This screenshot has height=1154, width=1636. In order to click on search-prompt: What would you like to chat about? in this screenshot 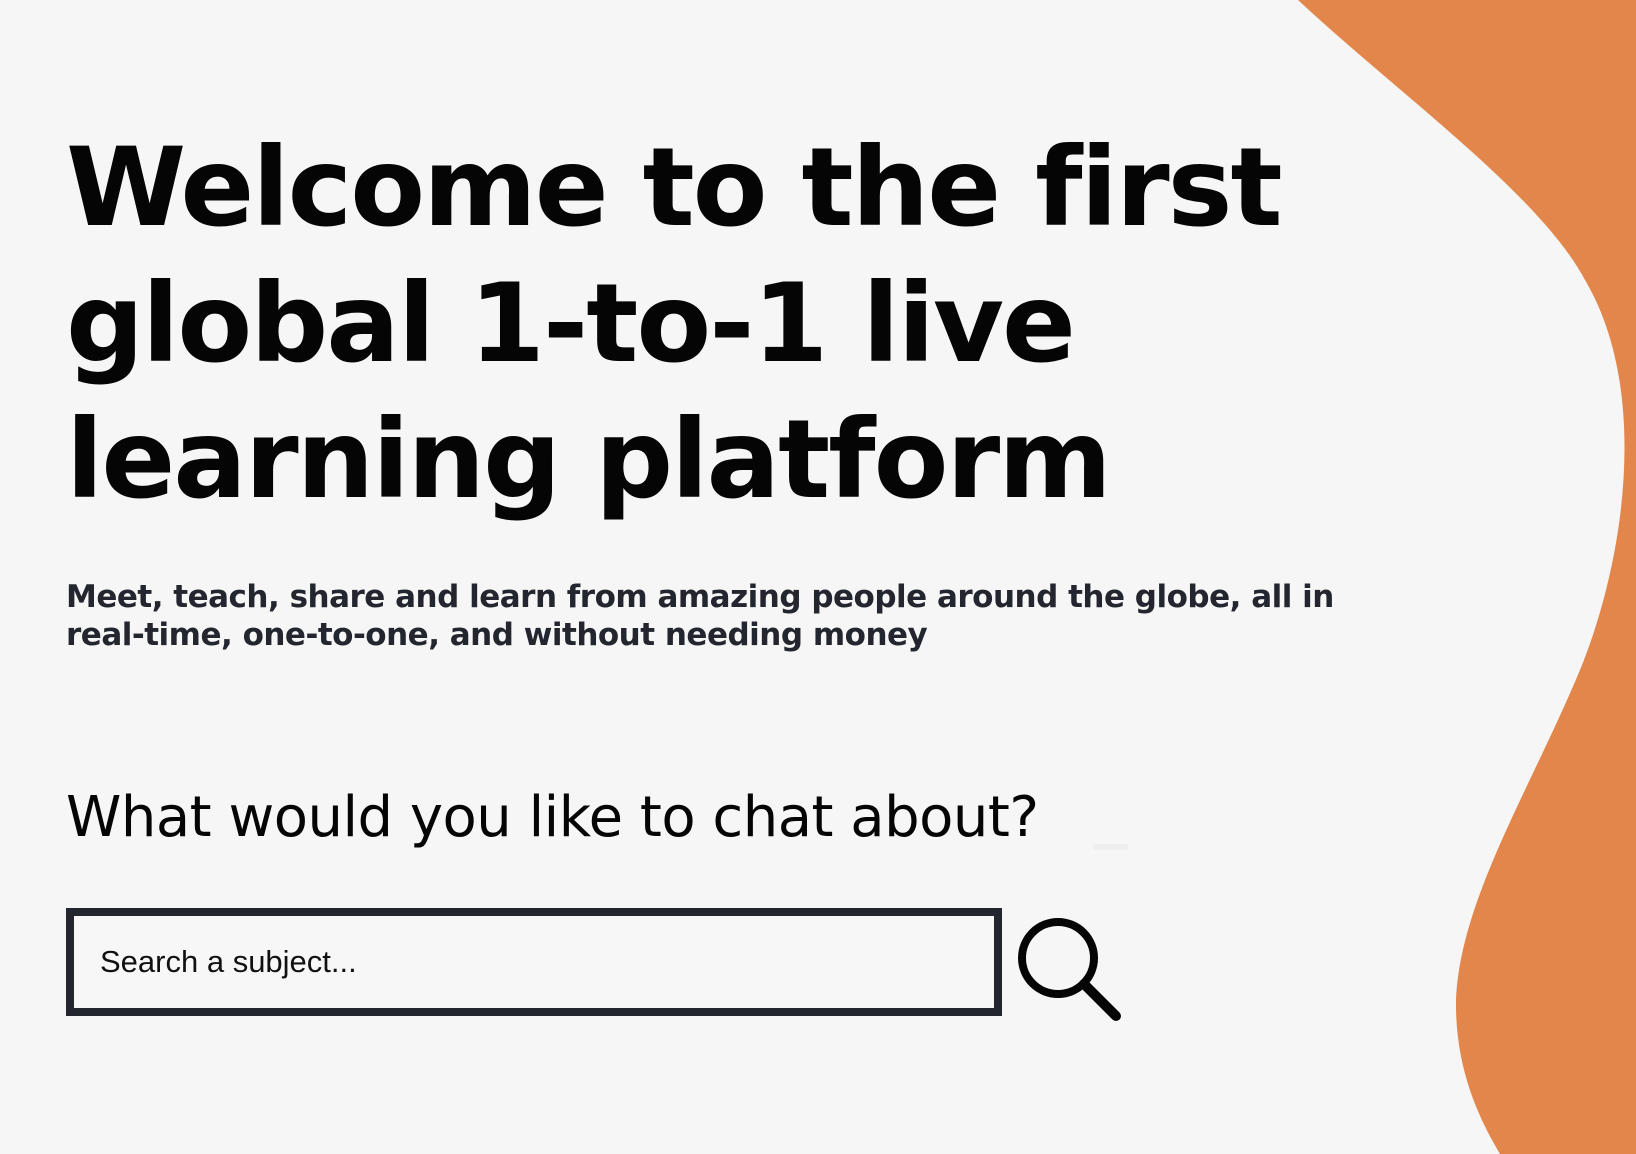, I will do `click(552, 817)`.